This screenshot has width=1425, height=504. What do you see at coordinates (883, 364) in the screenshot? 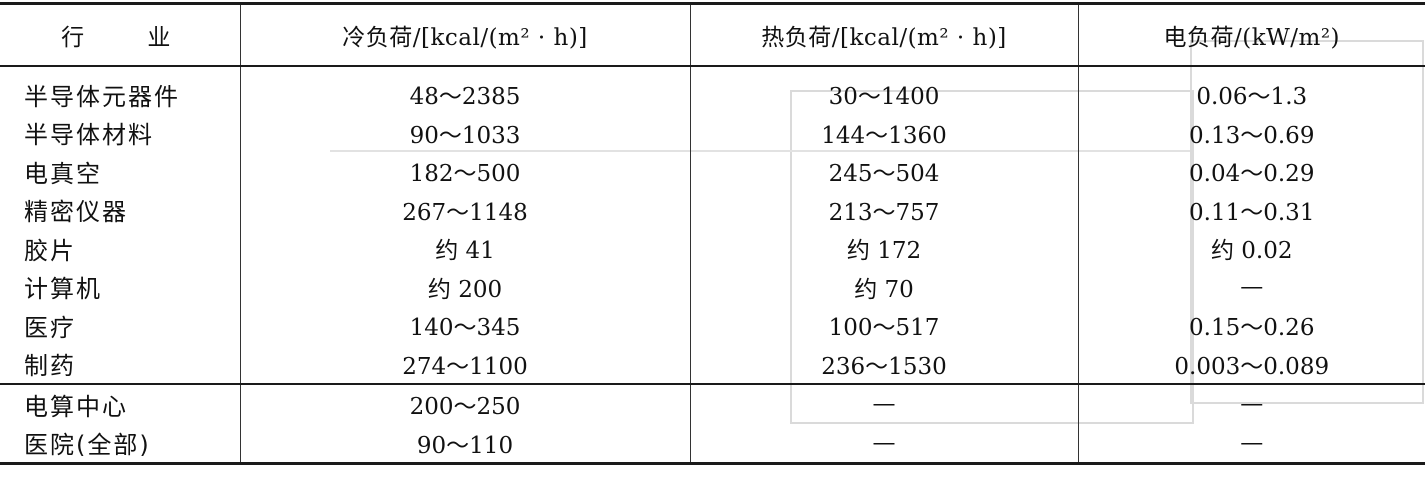
I see `heating-cell: 236～1530` at bounding box center [883, 364].